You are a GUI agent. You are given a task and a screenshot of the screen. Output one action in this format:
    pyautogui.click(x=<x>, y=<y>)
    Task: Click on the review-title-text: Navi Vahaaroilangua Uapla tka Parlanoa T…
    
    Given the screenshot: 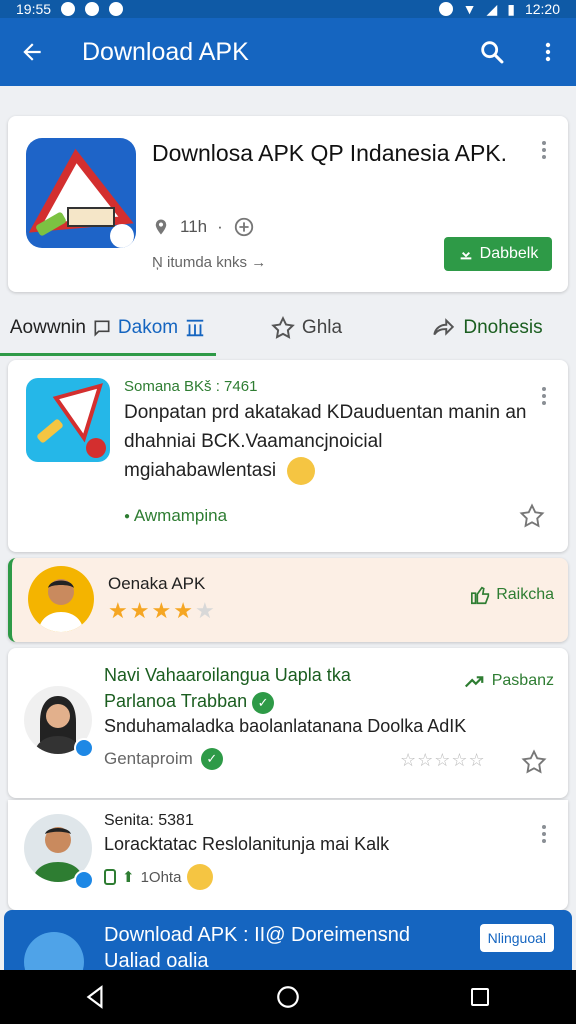 What is the action you would take?
    pyautogui.click(x=227, y=688)
    